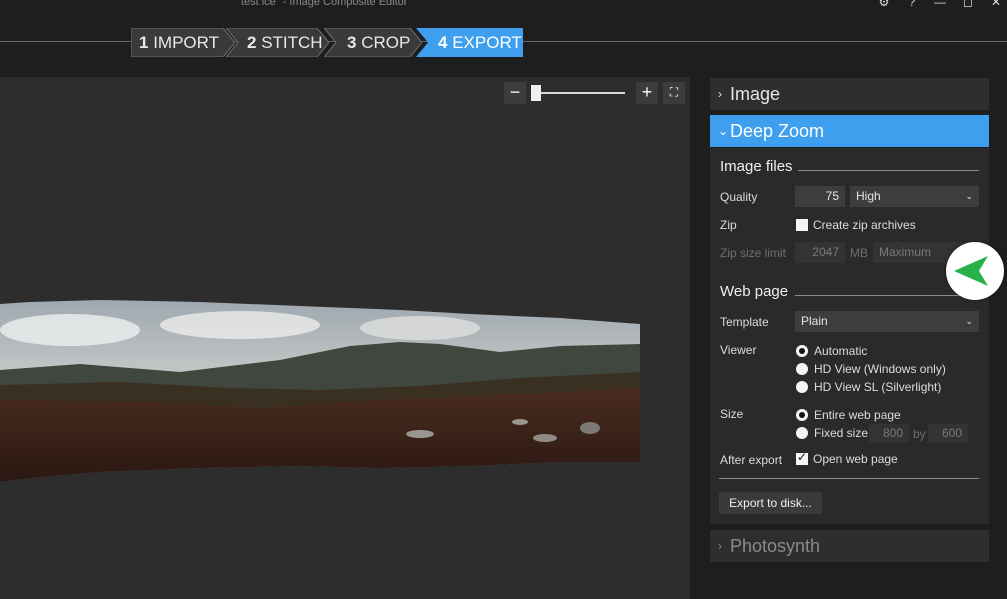  I want to click on size-option-label: Entire web page, so click(857, 415).